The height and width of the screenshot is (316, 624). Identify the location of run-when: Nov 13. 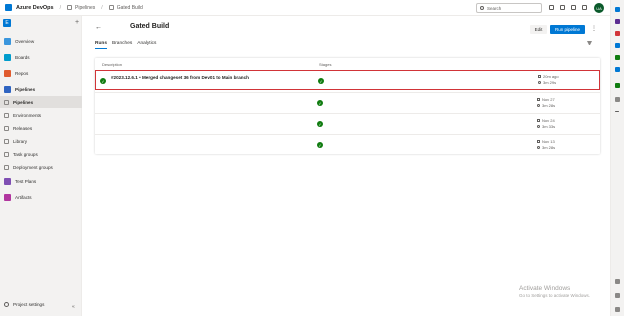
(546, 141).